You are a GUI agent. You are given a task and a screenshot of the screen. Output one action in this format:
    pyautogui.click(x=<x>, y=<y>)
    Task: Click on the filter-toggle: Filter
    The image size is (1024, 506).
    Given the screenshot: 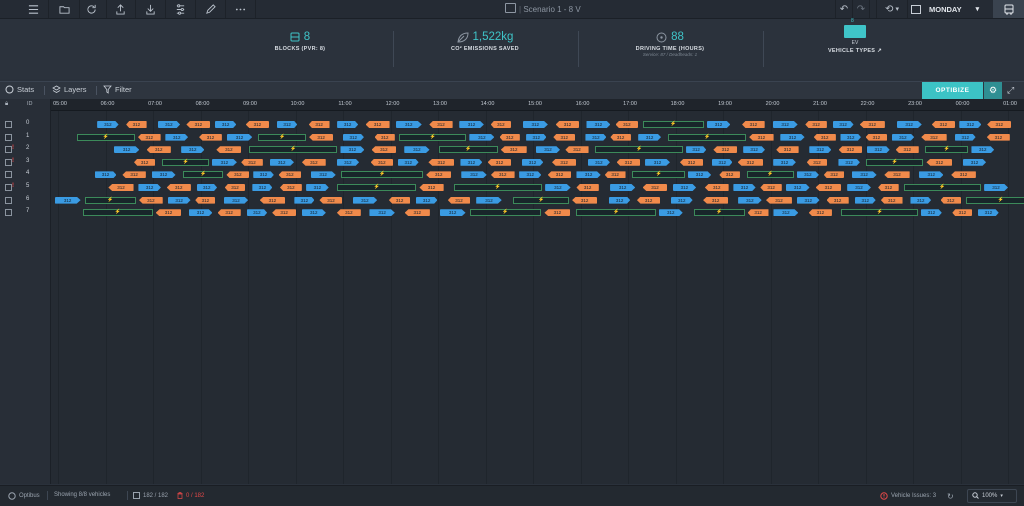 What is the action you would take?
    pyautogui.click(x=117, y=89)
    